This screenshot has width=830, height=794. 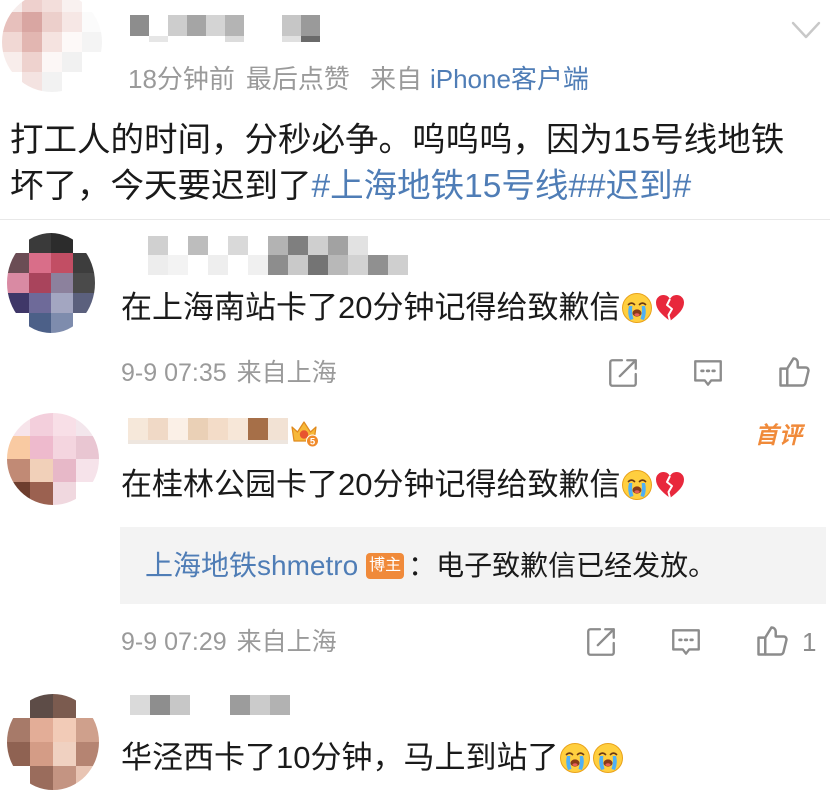 I want to click on chevron-down-icon, so click(x=806, y=30).